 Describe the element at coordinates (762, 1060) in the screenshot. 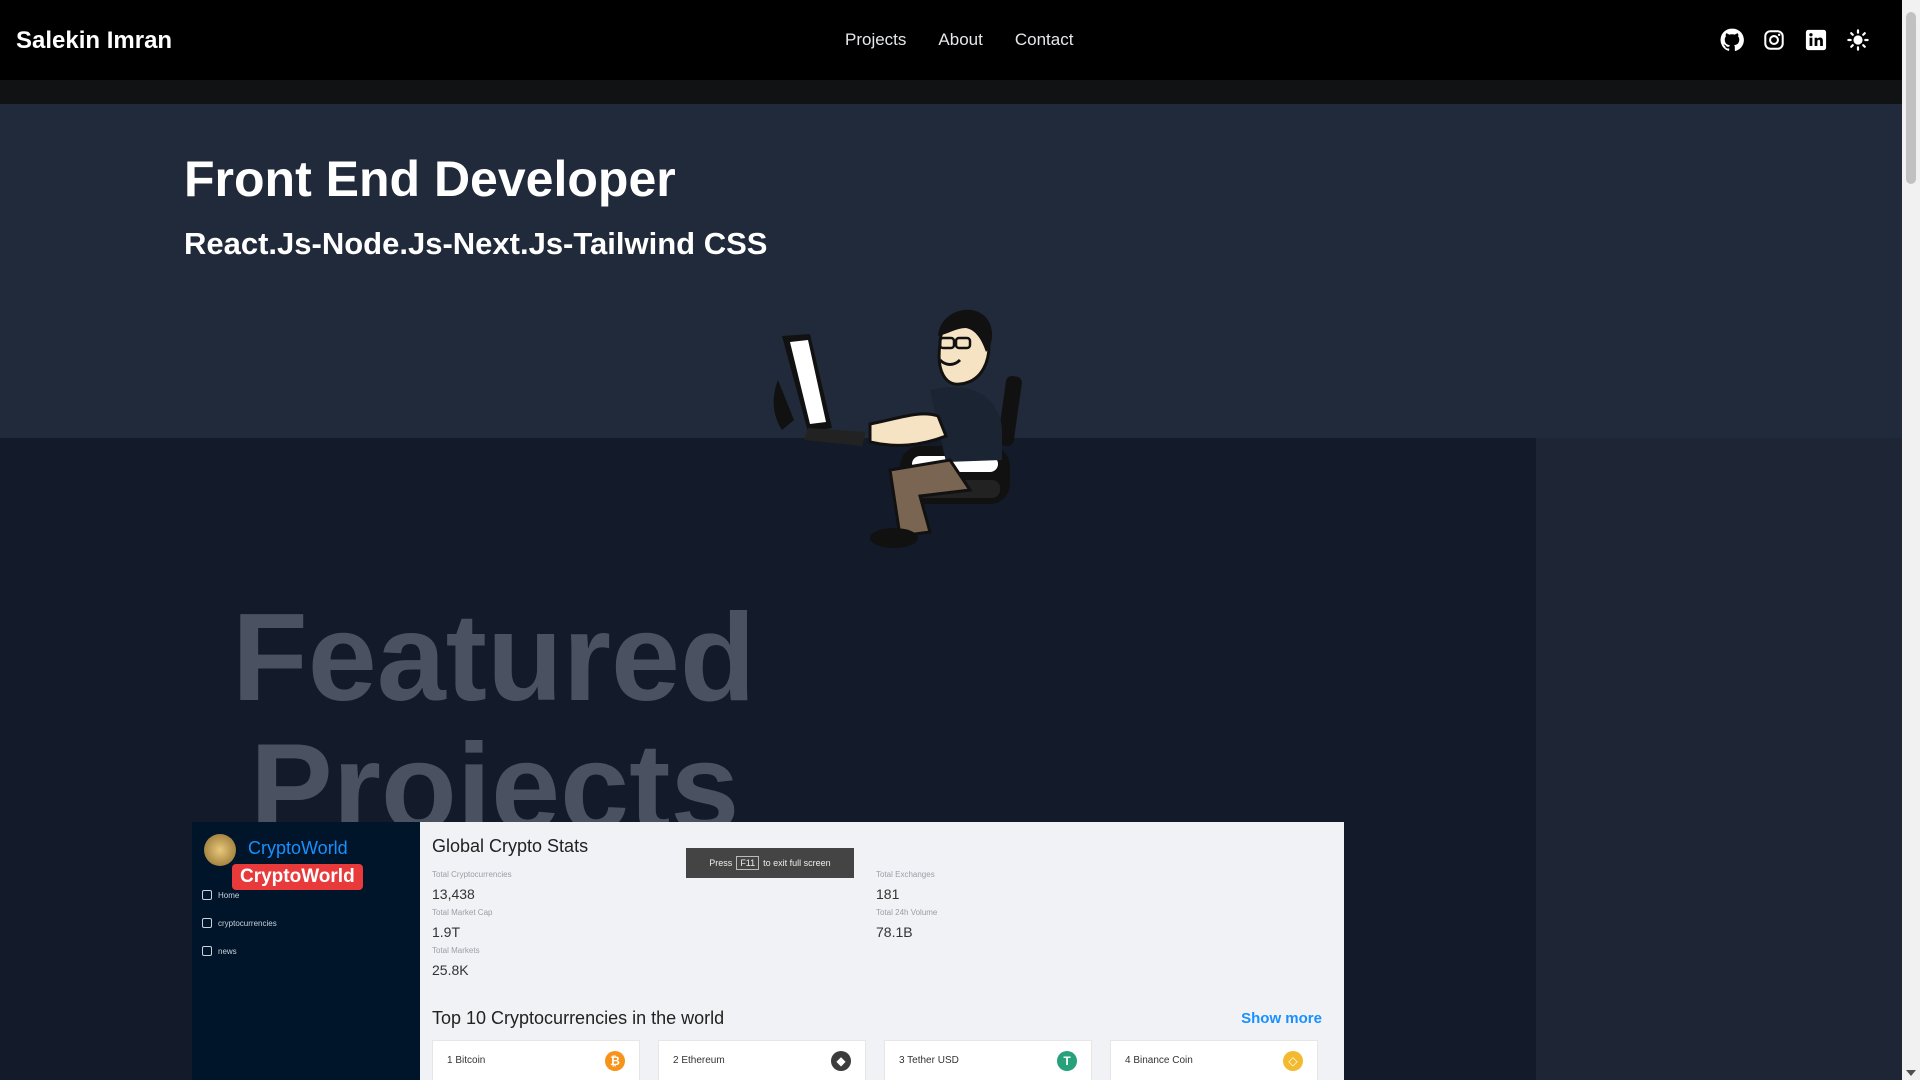

I see `coin-card: 2 Ethereum ◆` at that location.